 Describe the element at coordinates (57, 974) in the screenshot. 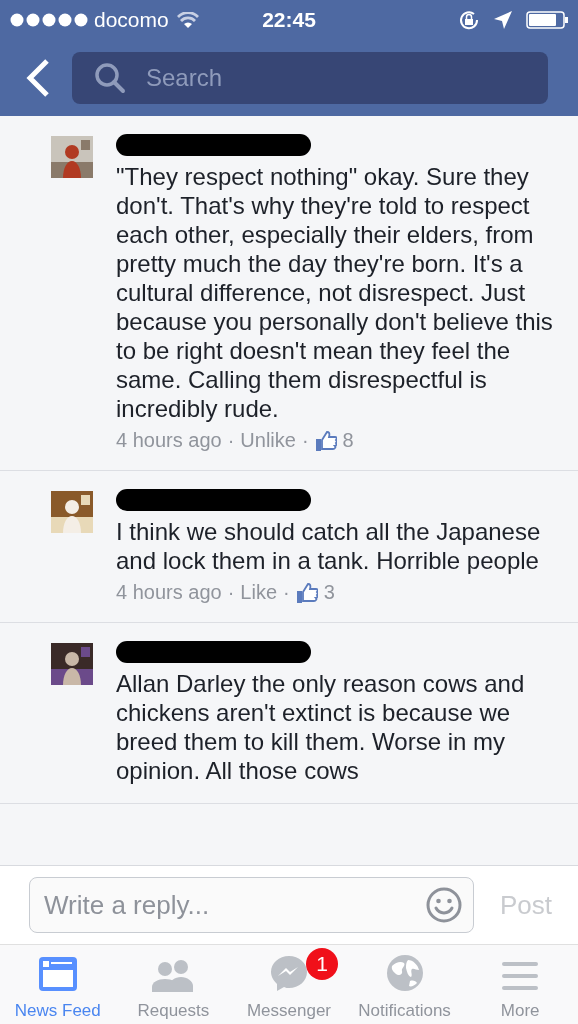

I see `news-feed-icon` at that location.